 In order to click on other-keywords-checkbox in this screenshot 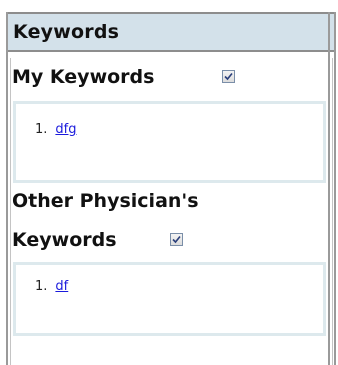, I will do `click(176, 239)`.